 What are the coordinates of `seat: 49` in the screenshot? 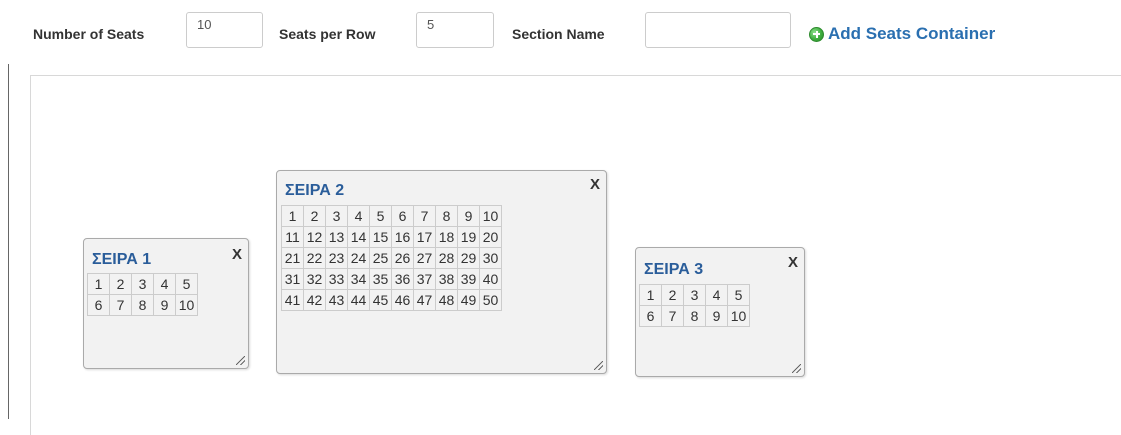 It's located at (468, 300).